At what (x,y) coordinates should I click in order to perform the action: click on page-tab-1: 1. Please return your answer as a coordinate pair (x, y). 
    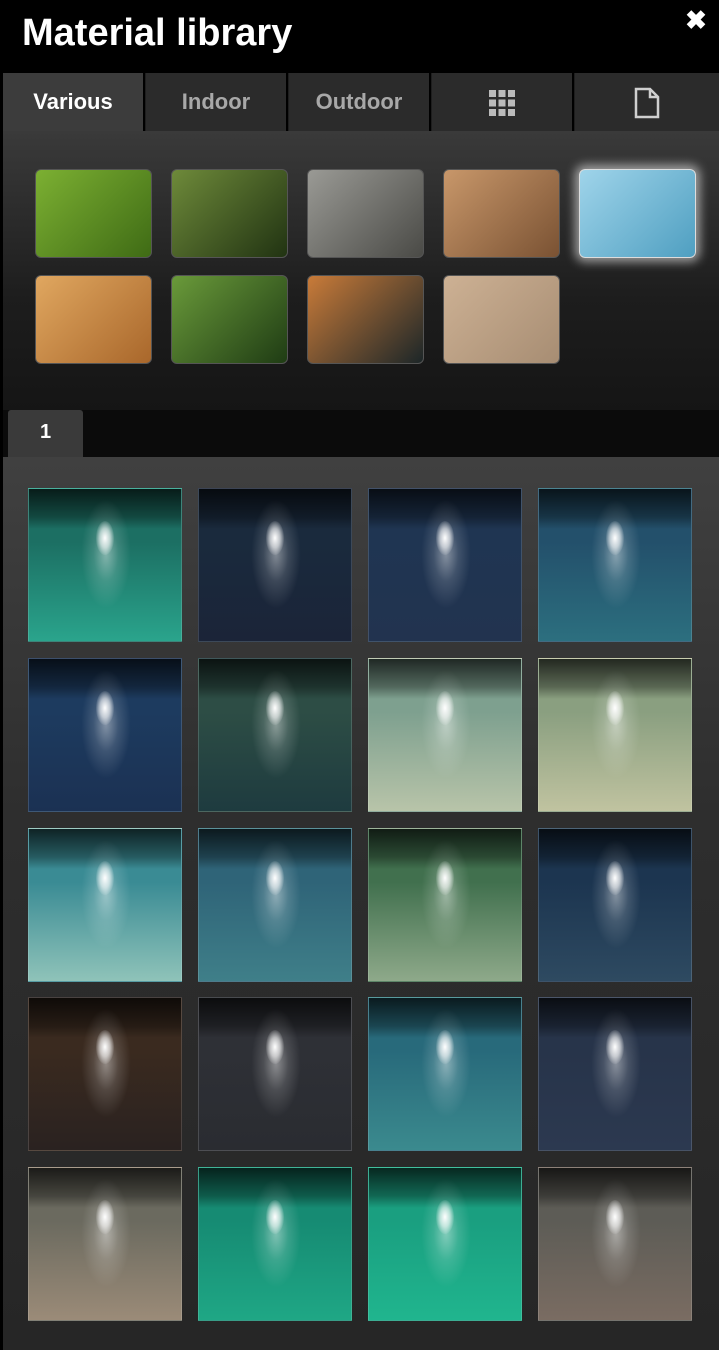
    Looking at the image, I should click on (45, 433).